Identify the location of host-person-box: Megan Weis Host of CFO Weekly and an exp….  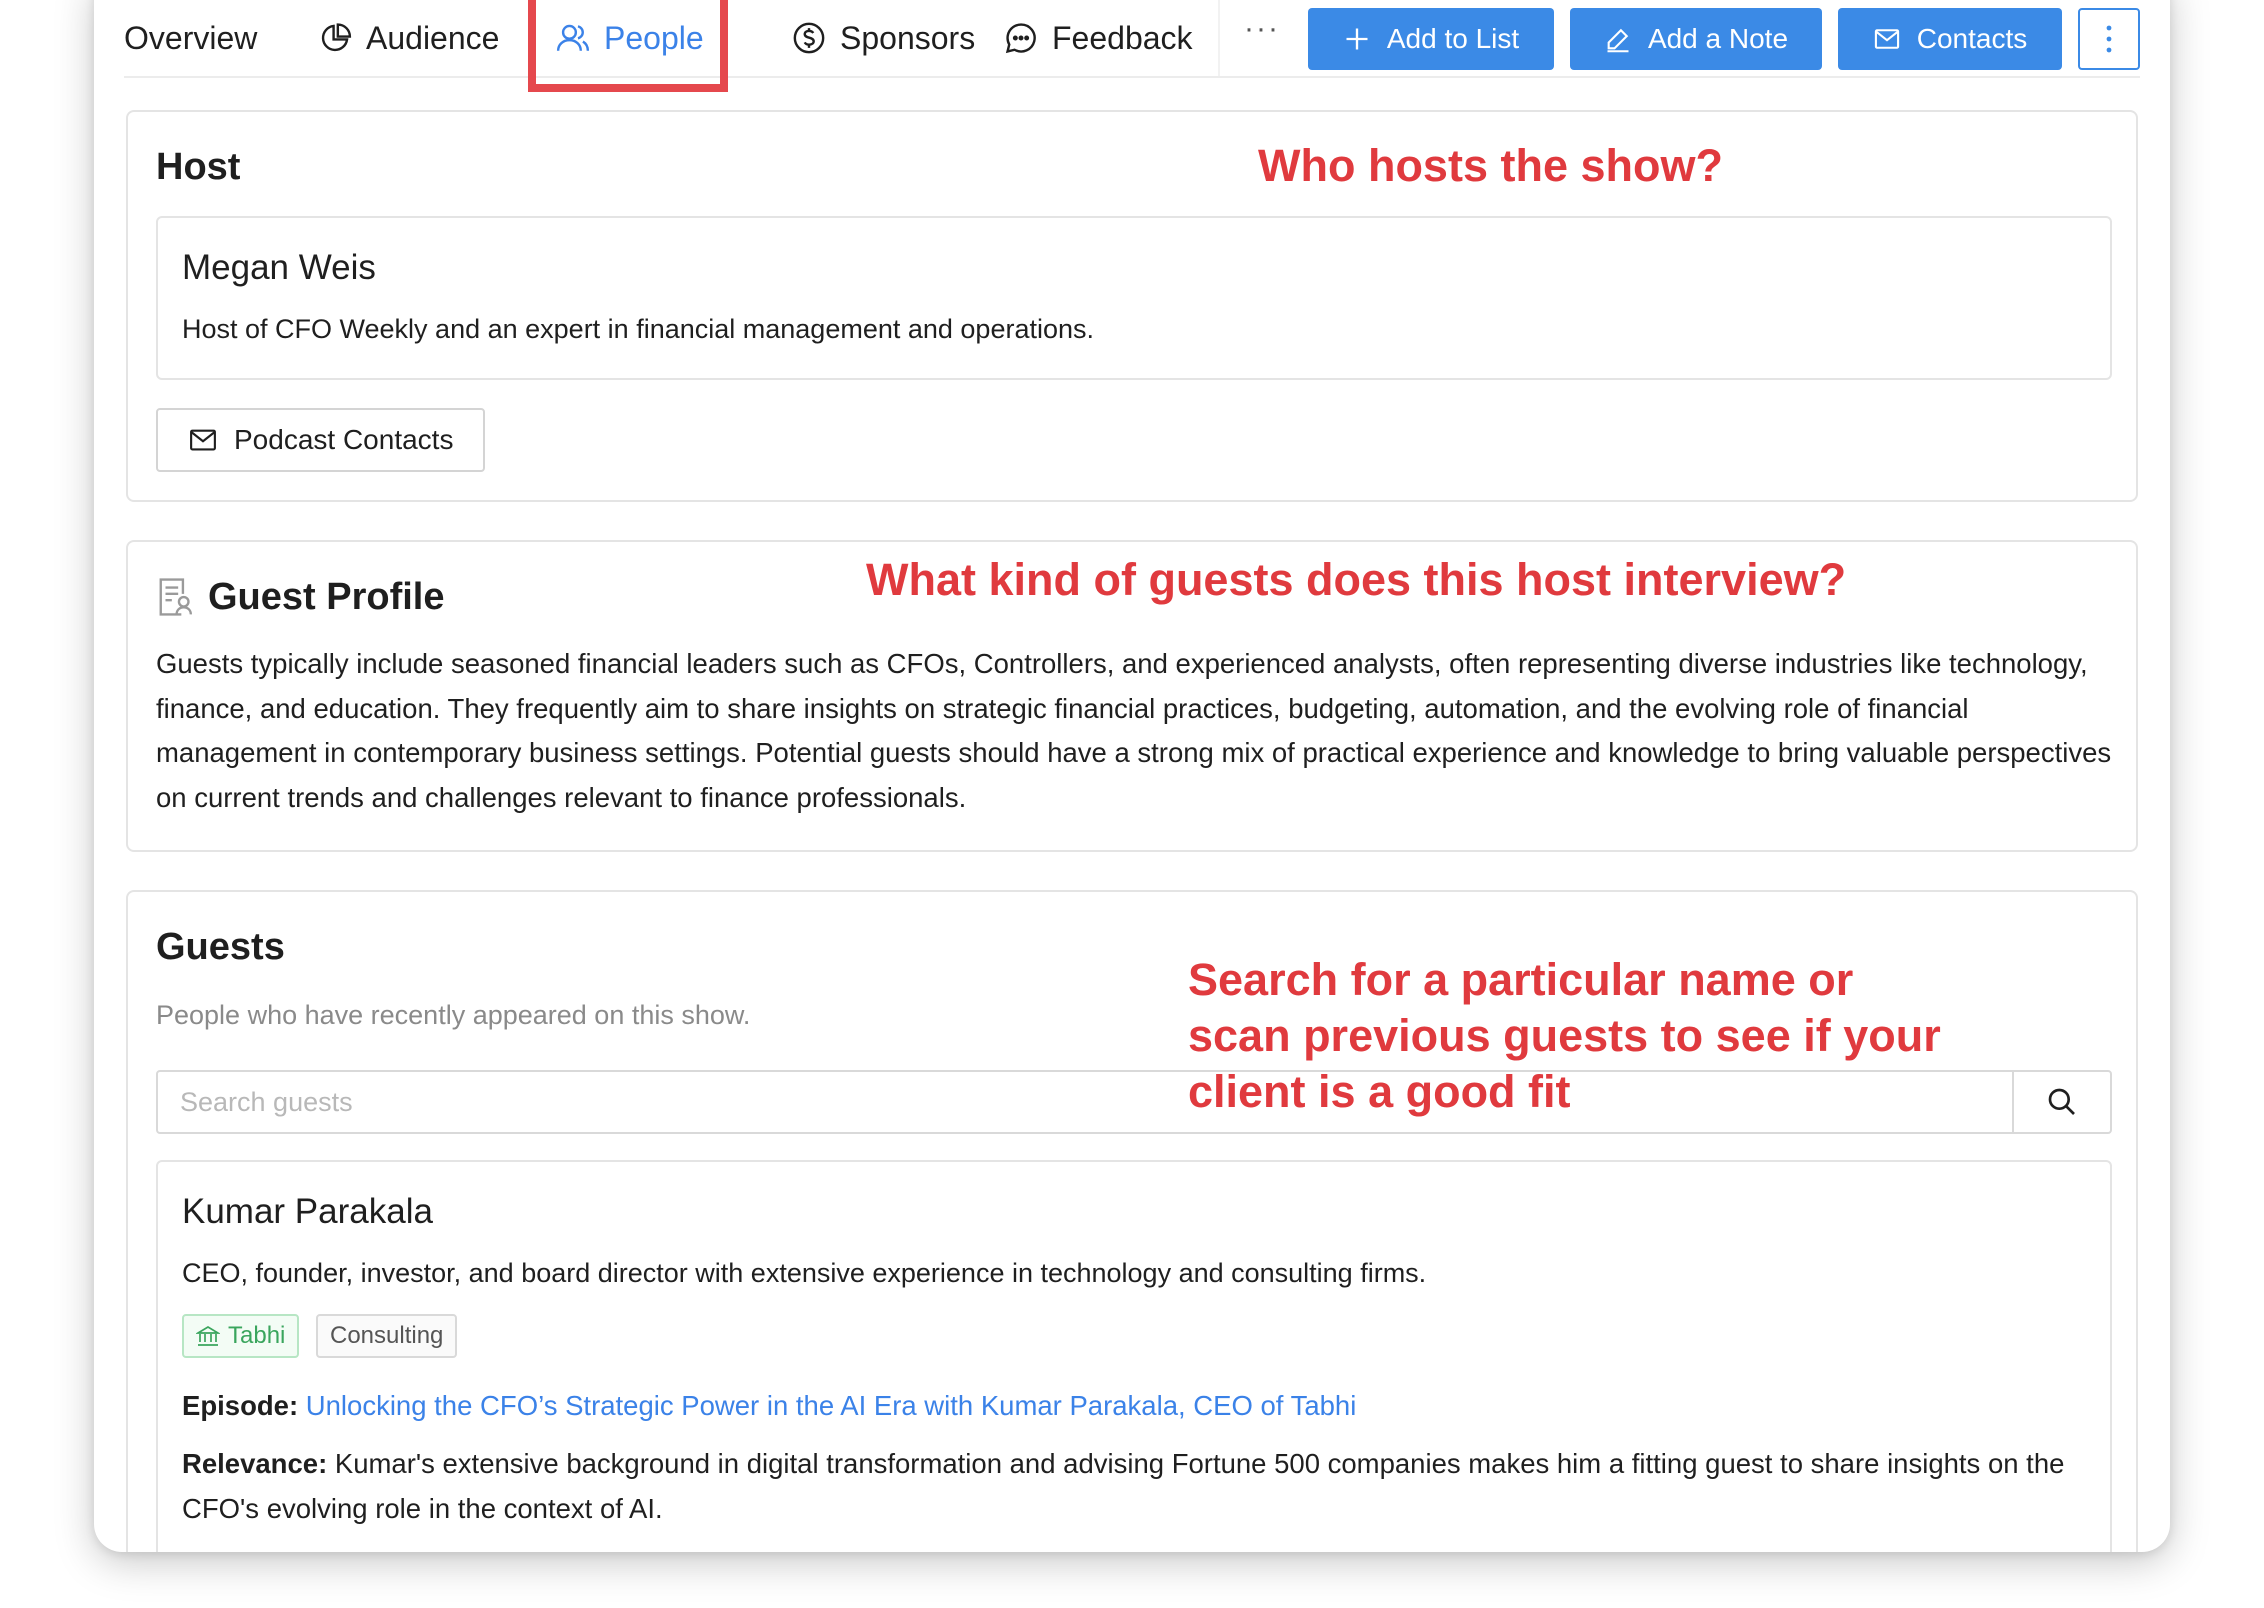
(1134, 298).